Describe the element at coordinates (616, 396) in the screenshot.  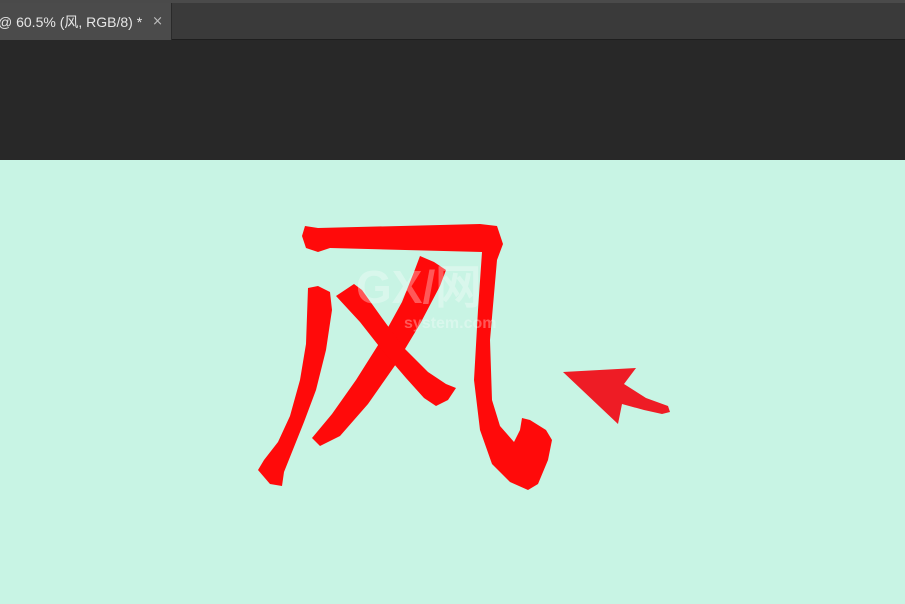
I see `arrow-pointing-left-icon` at that location.